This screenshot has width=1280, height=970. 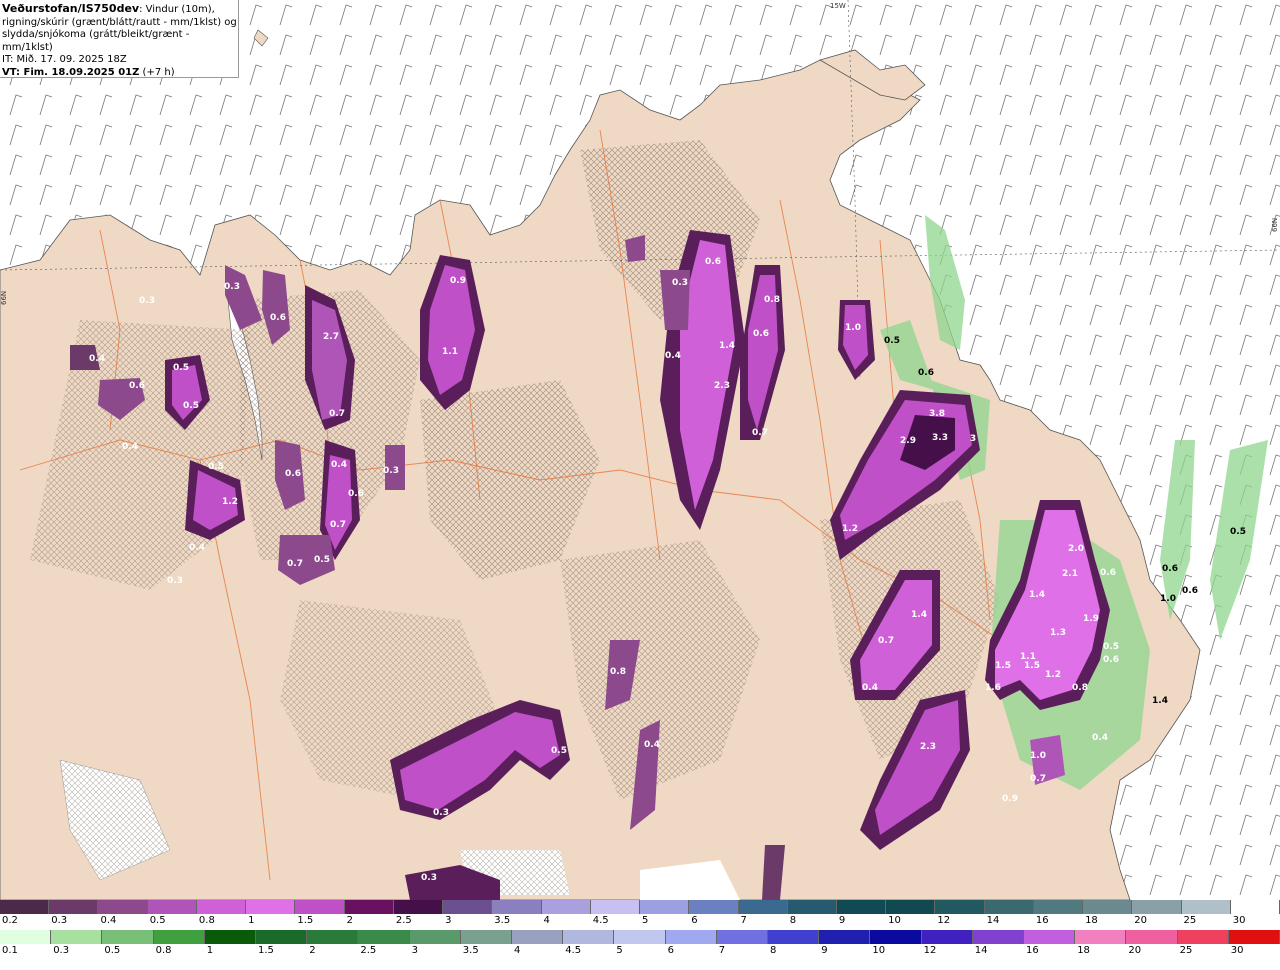 I want to click on precip-value-label: 3.8, so click(x=937, y=414).